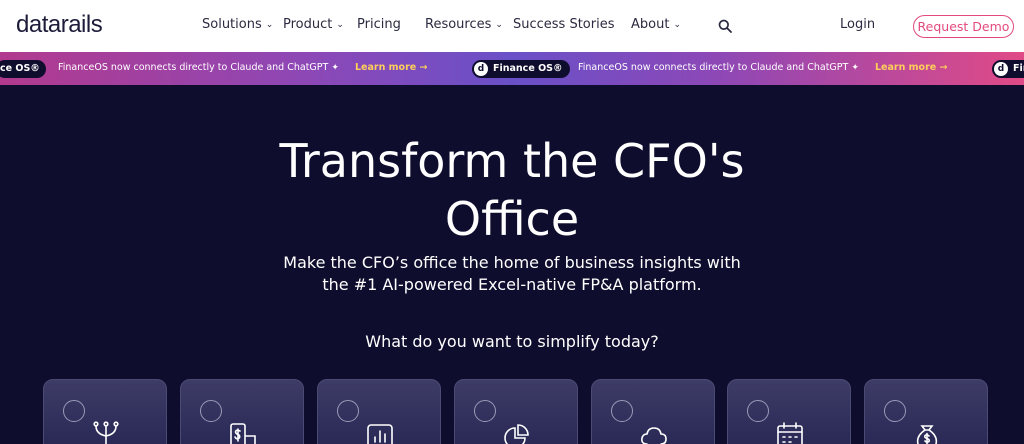  I want to click on nav-resources-label: Resources, so click(458, 24).